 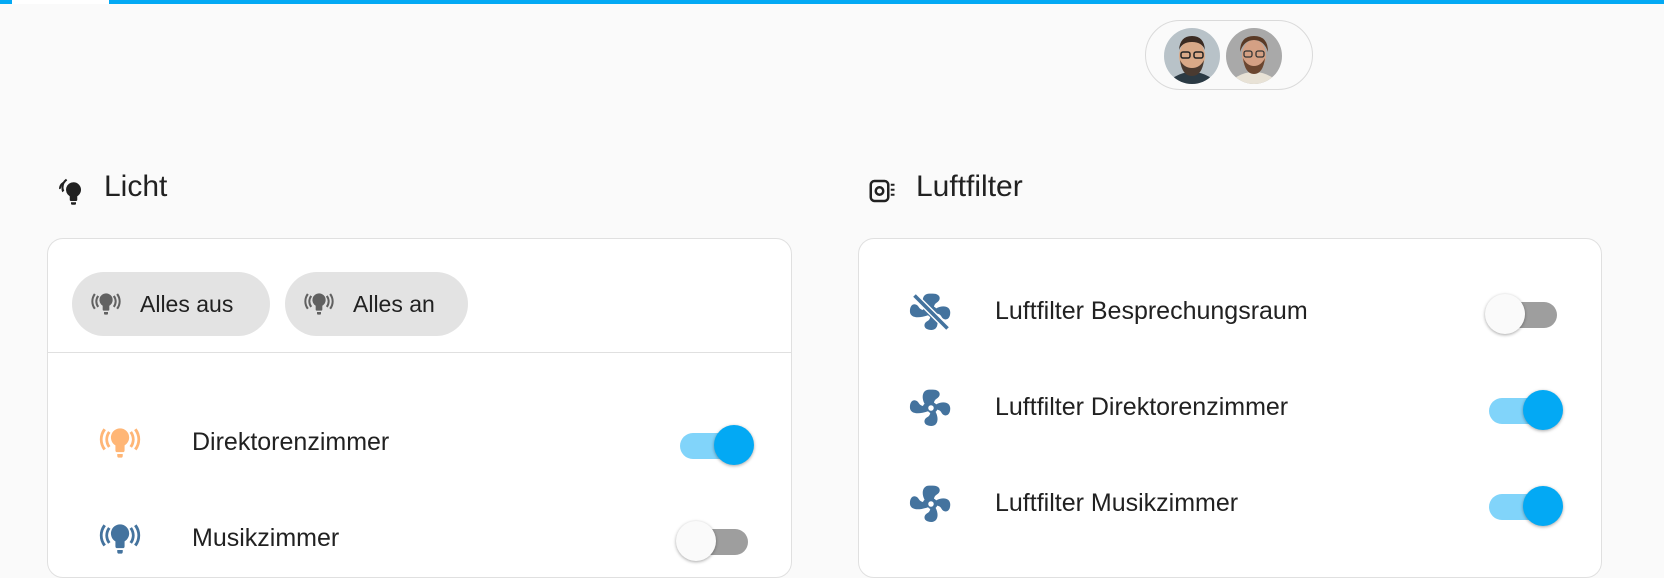 What do you see at coordinates (930, 312) in the screenshot?
I see `fan-off-icon` at bounding box center [930, 312].